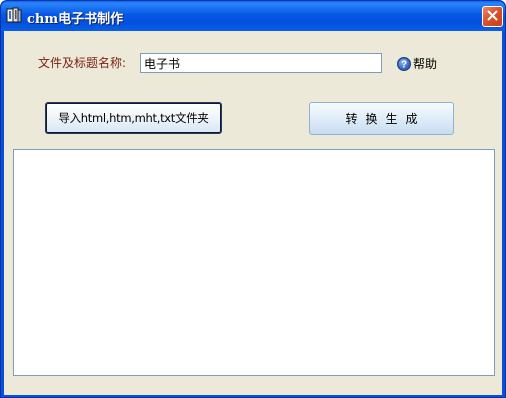  Describe the element at coordinates (14, 15) in the screenshot. I see `book-icon` at that location.